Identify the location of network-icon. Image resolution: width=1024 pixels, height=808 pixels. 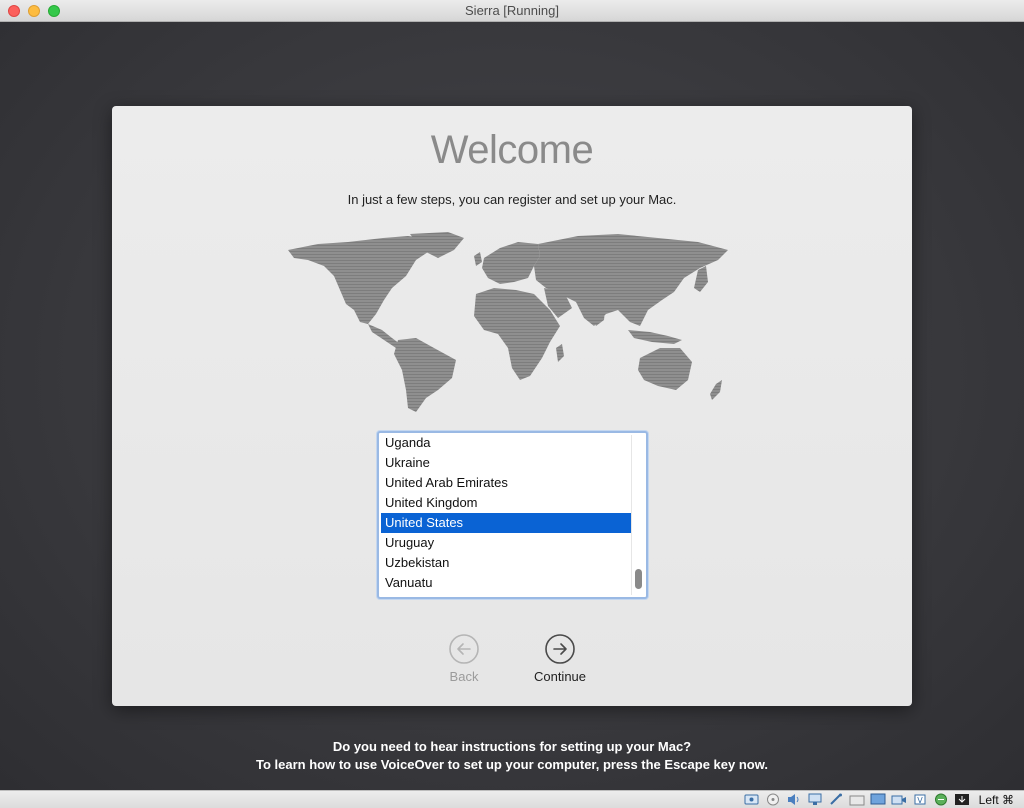
(815, 799).